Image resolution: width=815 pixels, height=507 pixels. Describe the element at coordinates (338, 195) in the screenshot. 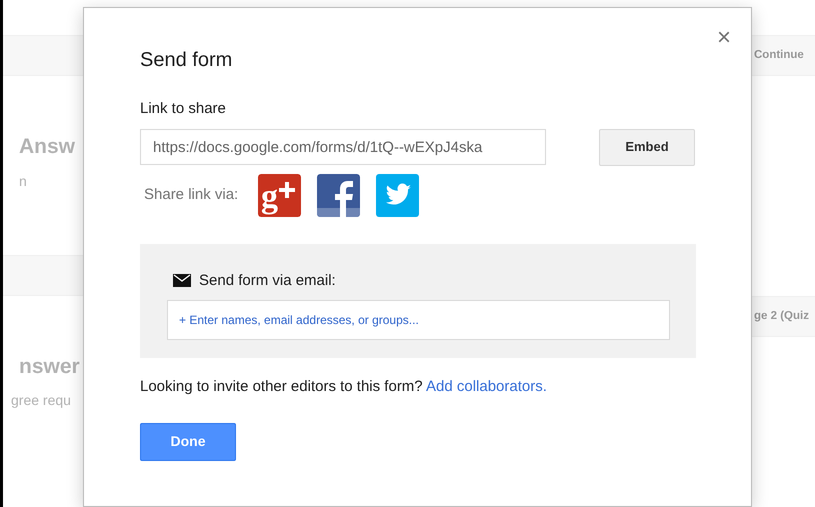

I see `facebook-icon` at that location.